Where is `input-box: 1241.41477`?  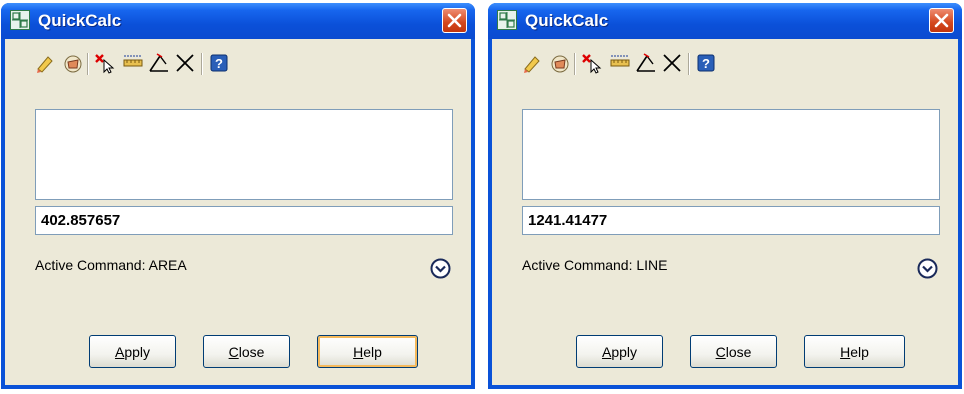
input-box: 1241.41477 is located at coordinates (731, 220).